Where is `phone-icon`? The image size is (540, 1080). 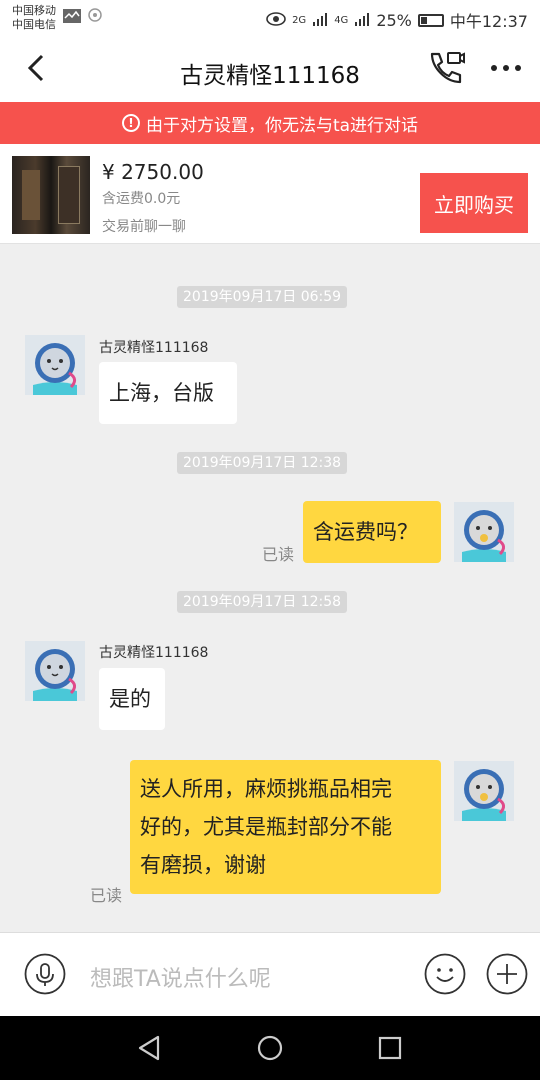
phone-icon is located at coordinates (447, 68).